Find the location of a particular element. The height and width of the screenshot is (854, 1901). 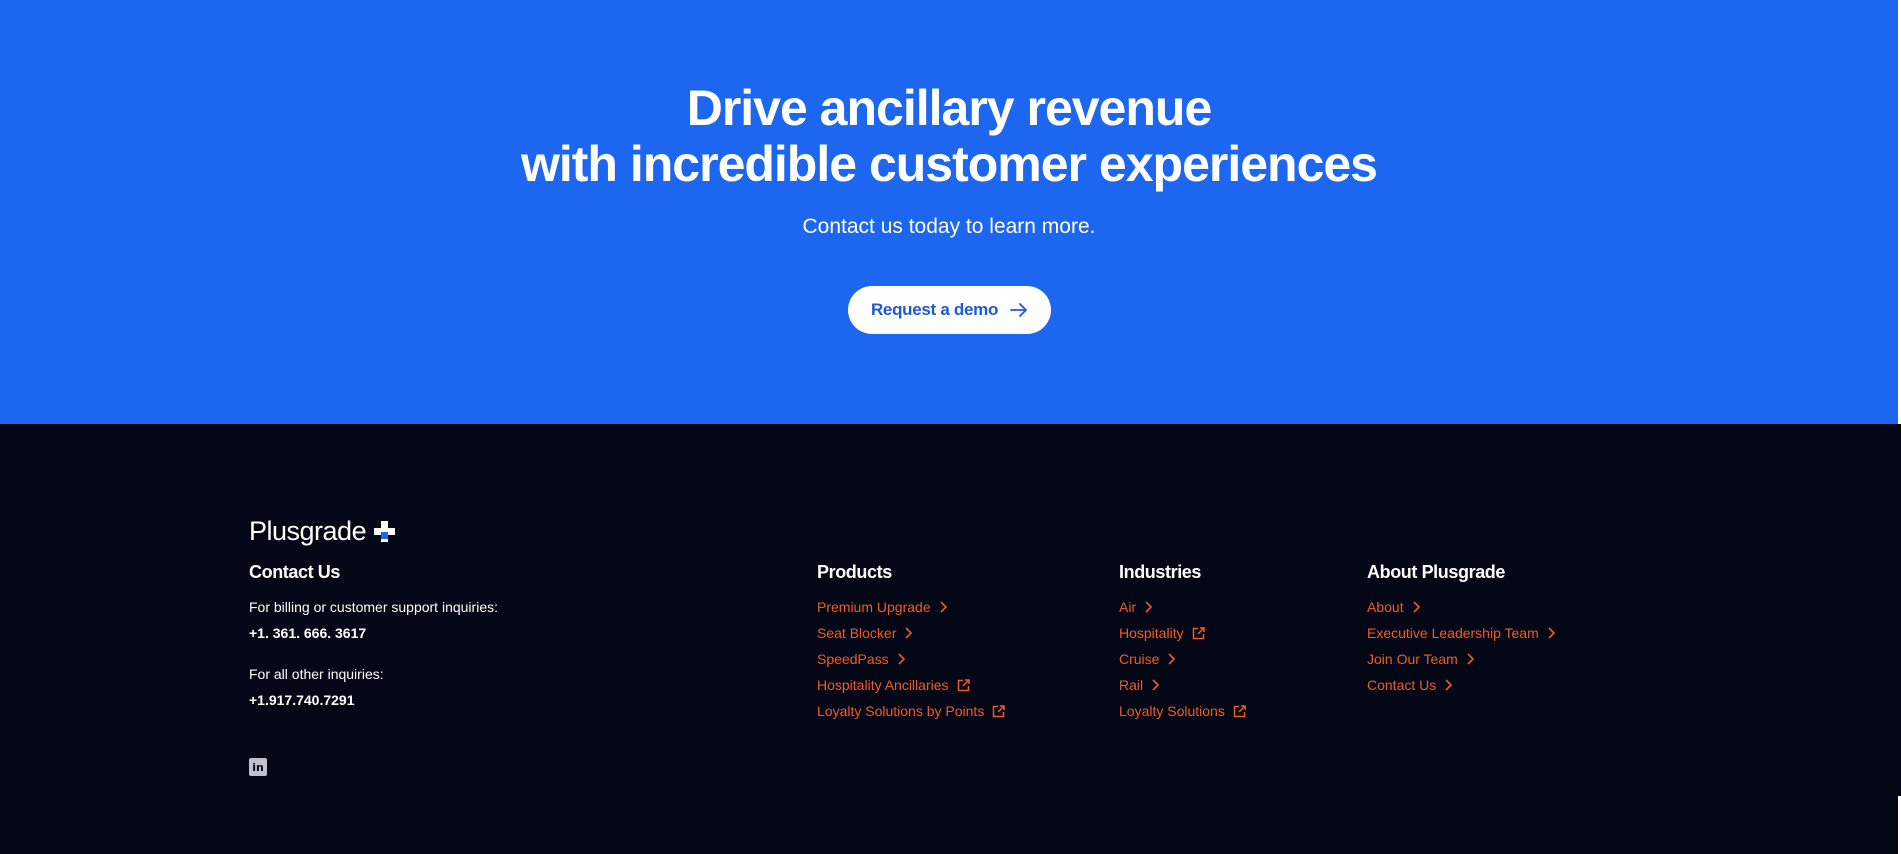

footer-link-executive-leadership-team: Executive Leadership Team is located at coordinates (1461, 633).